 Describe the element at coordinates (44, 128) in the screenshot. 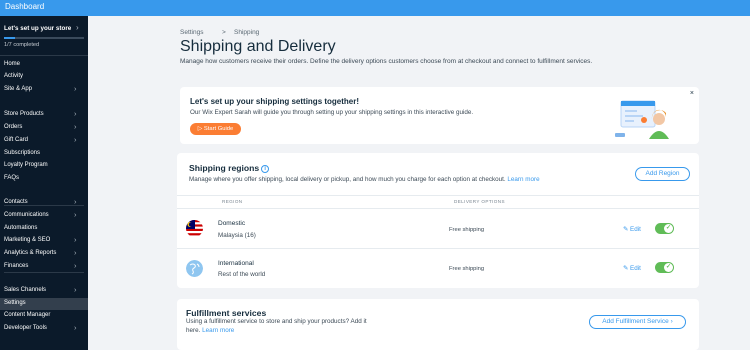

I see `sidebar-item-orders: Orders ›` at that location.